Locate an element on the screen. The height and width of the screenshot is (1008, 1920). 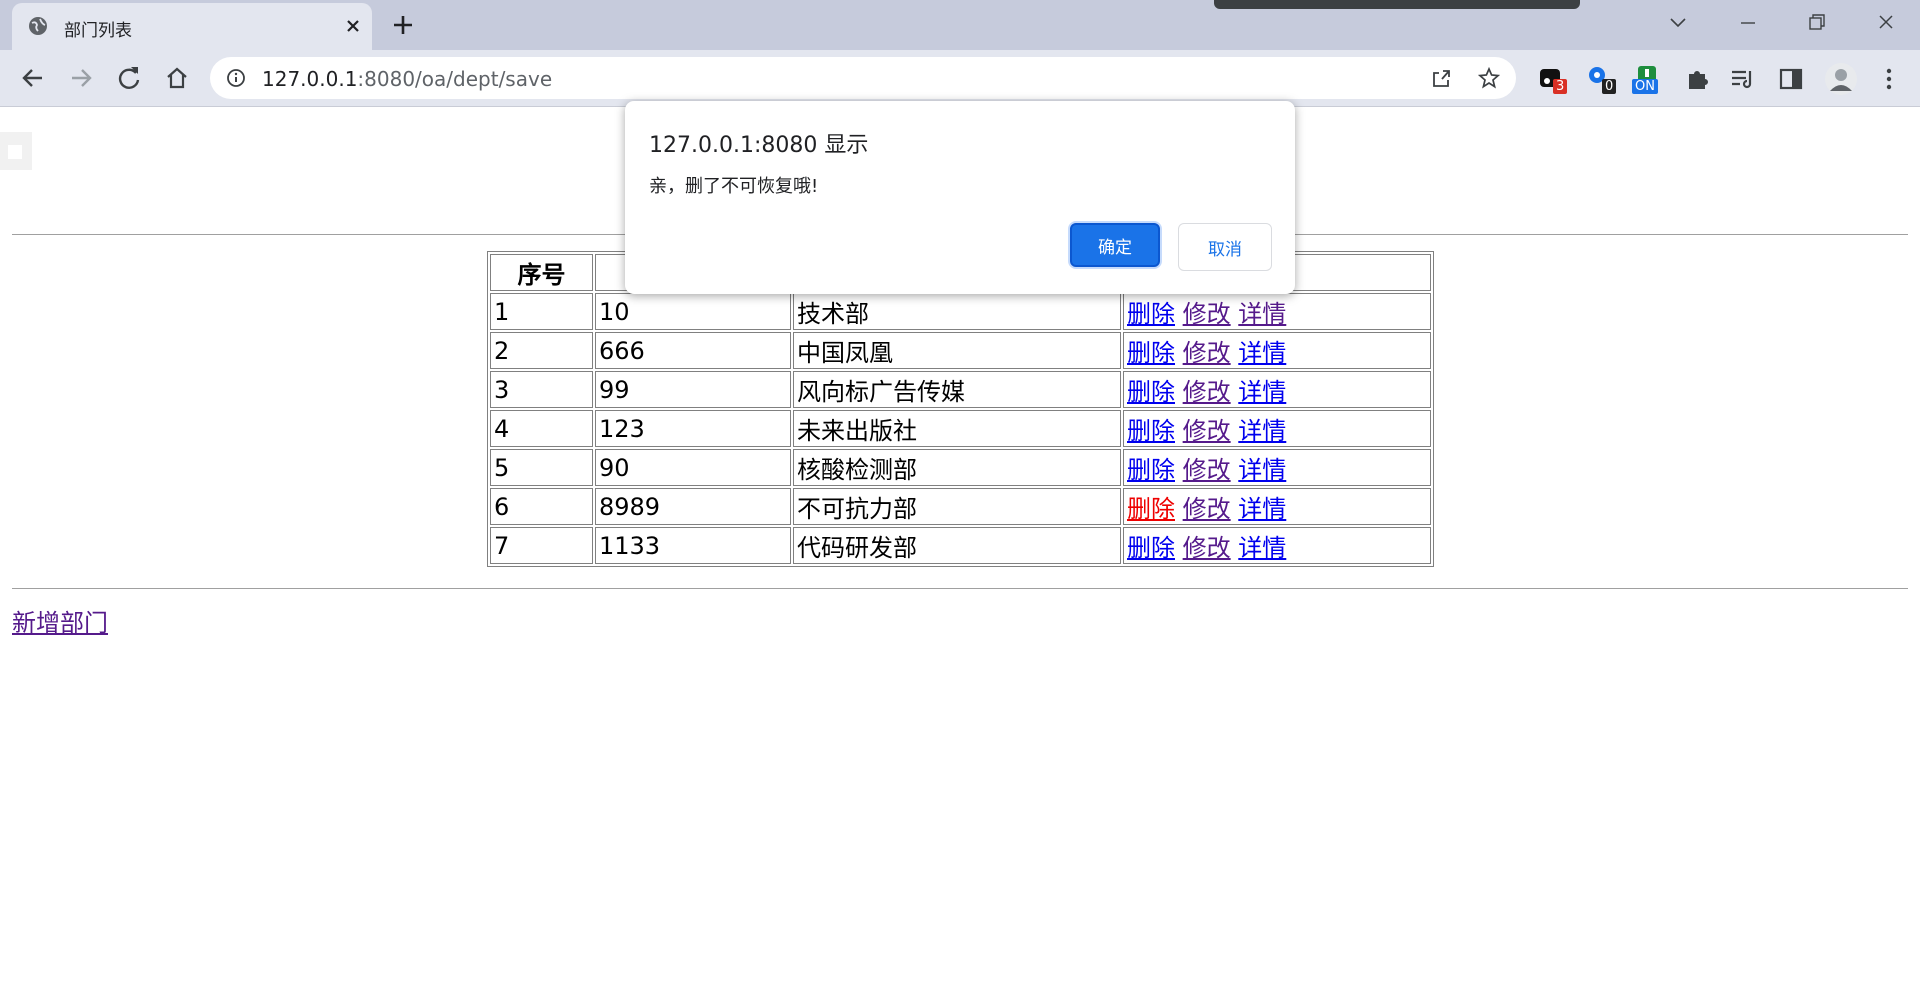
url-text: 127.0.0.1:8080/oa/dept/save is located at coordinates (407, 79).